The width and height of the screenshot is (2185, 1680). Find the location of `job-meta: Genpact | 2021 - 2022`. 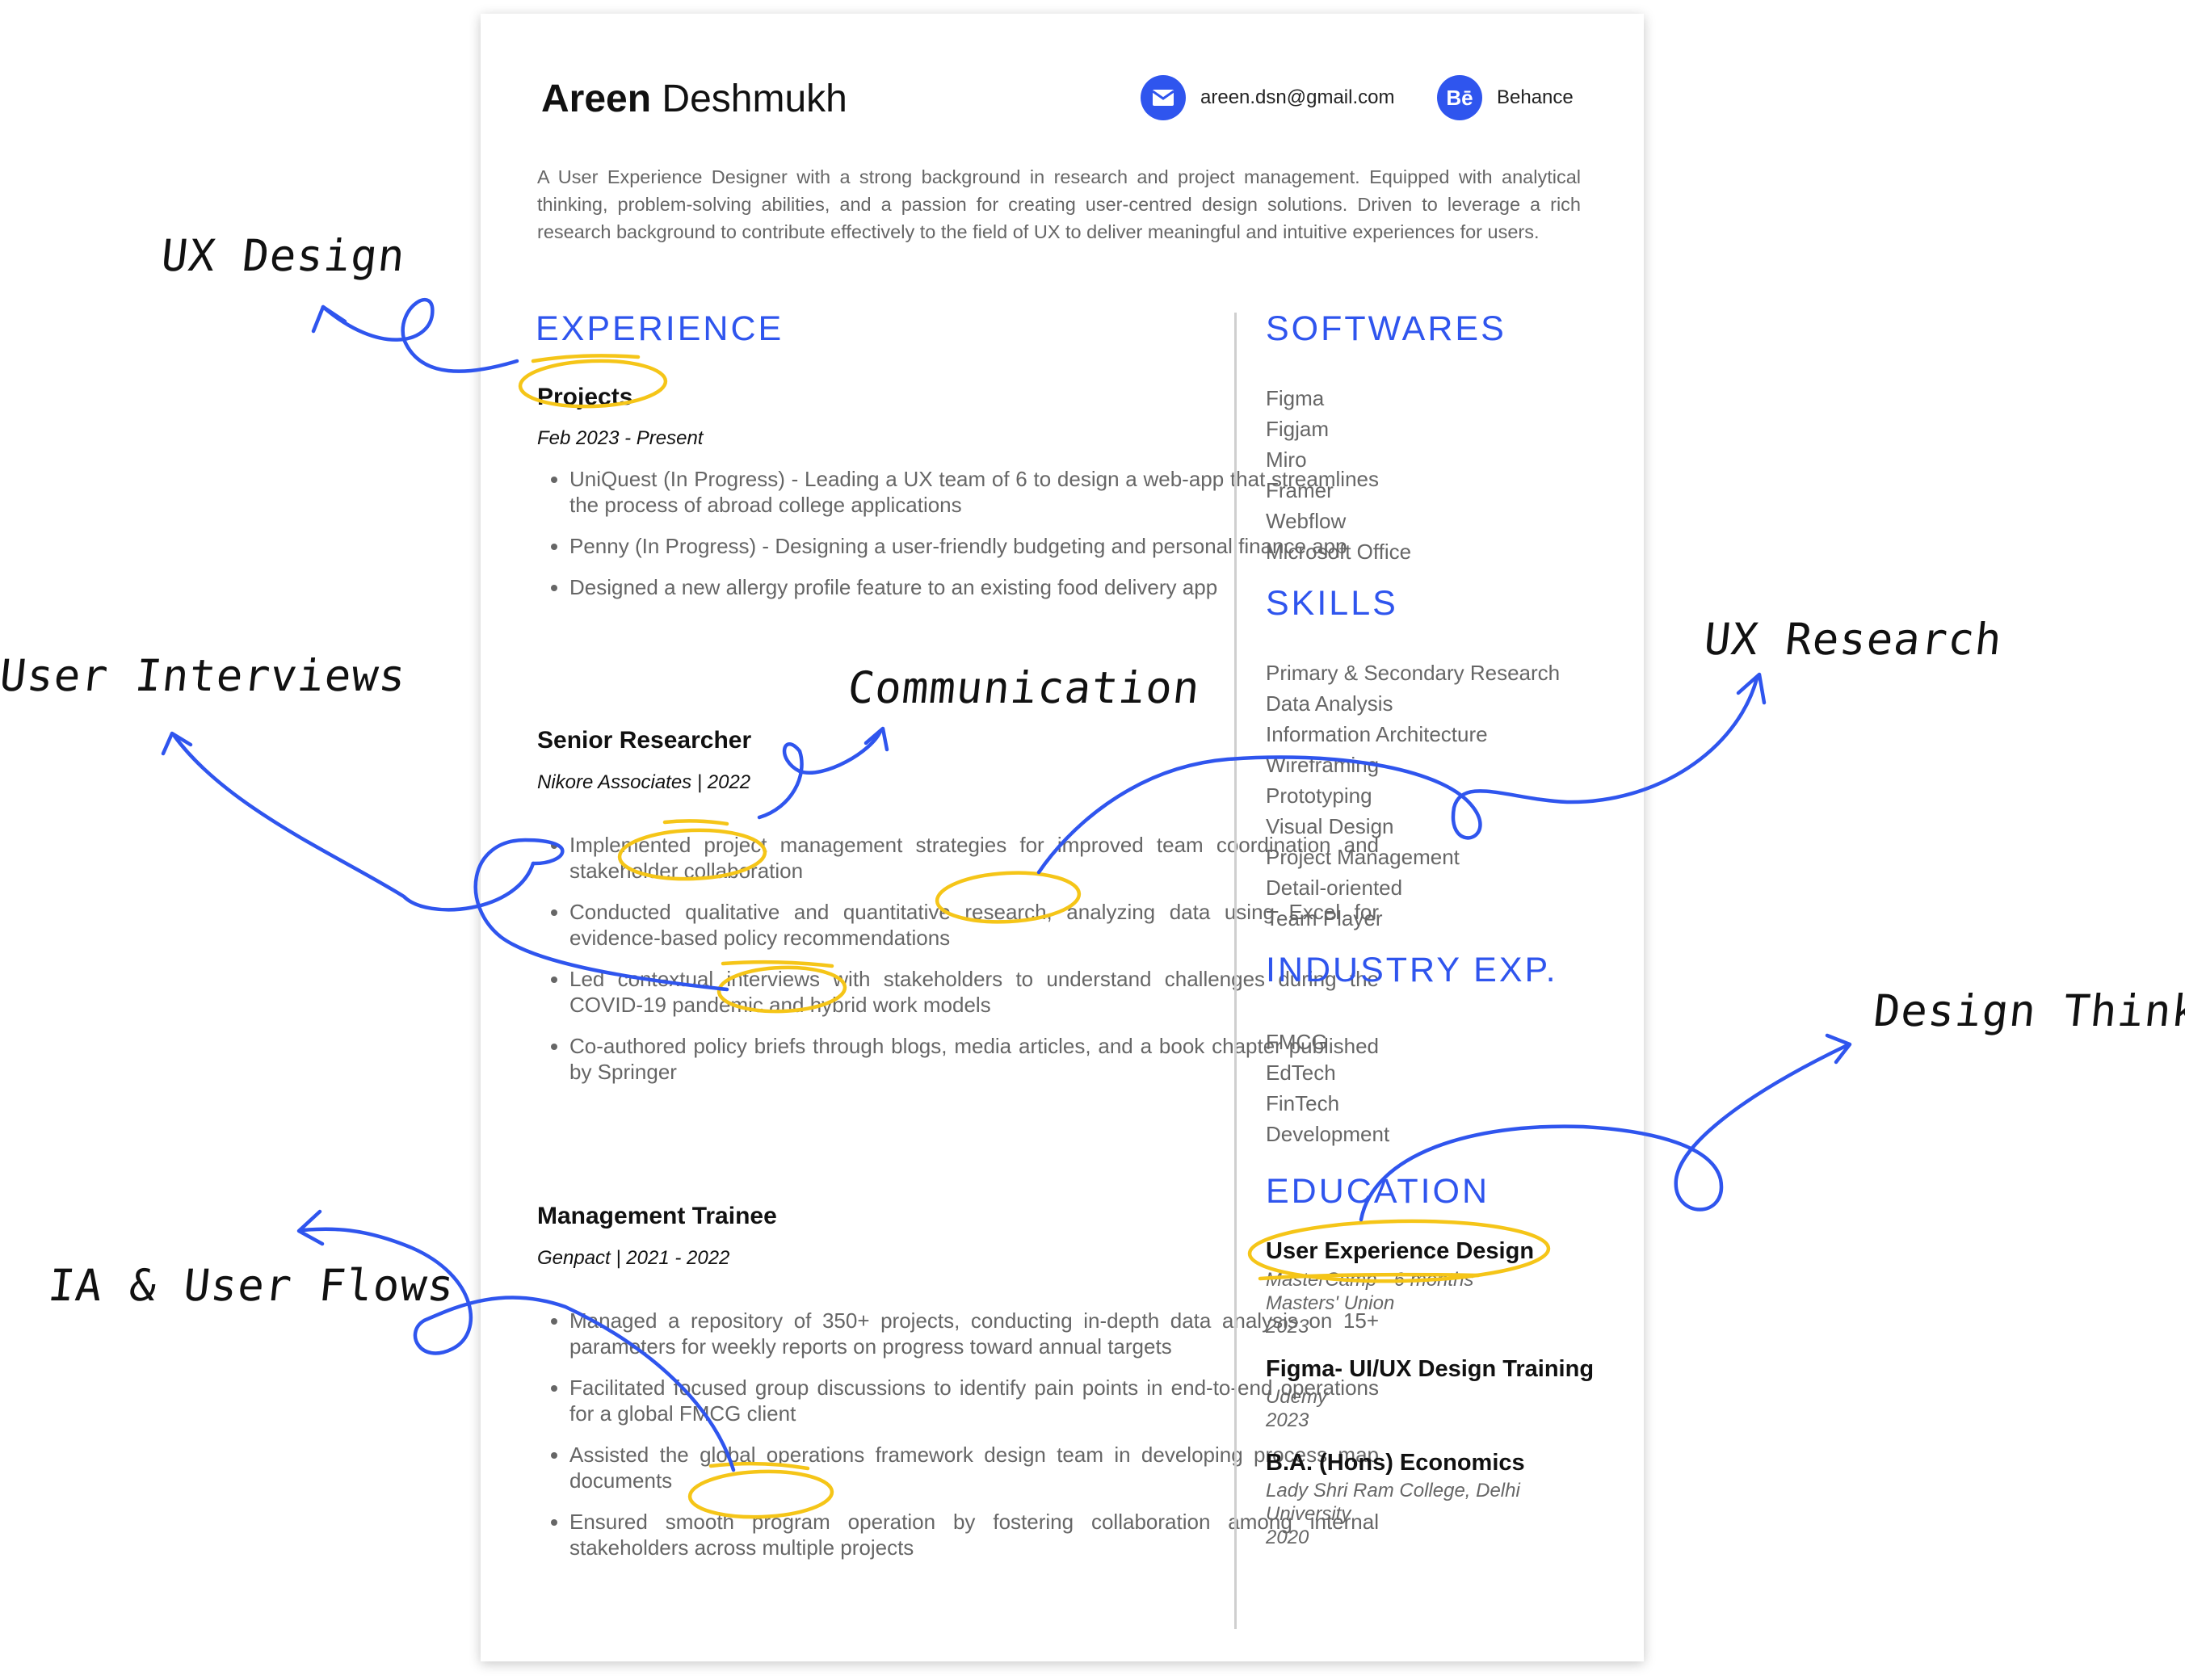

job-meta: Genpact | 2021 - 2022 is located at coordinates (633, 1258).